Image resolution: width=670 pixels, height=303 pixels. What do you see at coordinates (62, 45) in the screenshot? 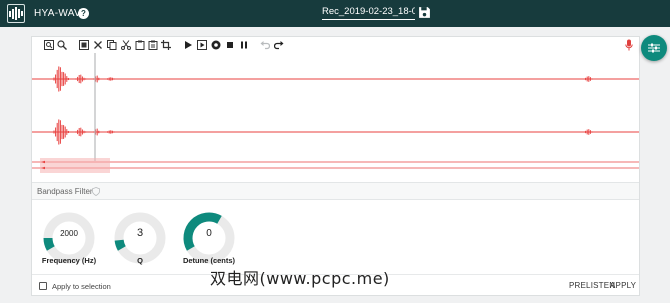
I see `zoom-in-icon` at bounding box center [62, 45].